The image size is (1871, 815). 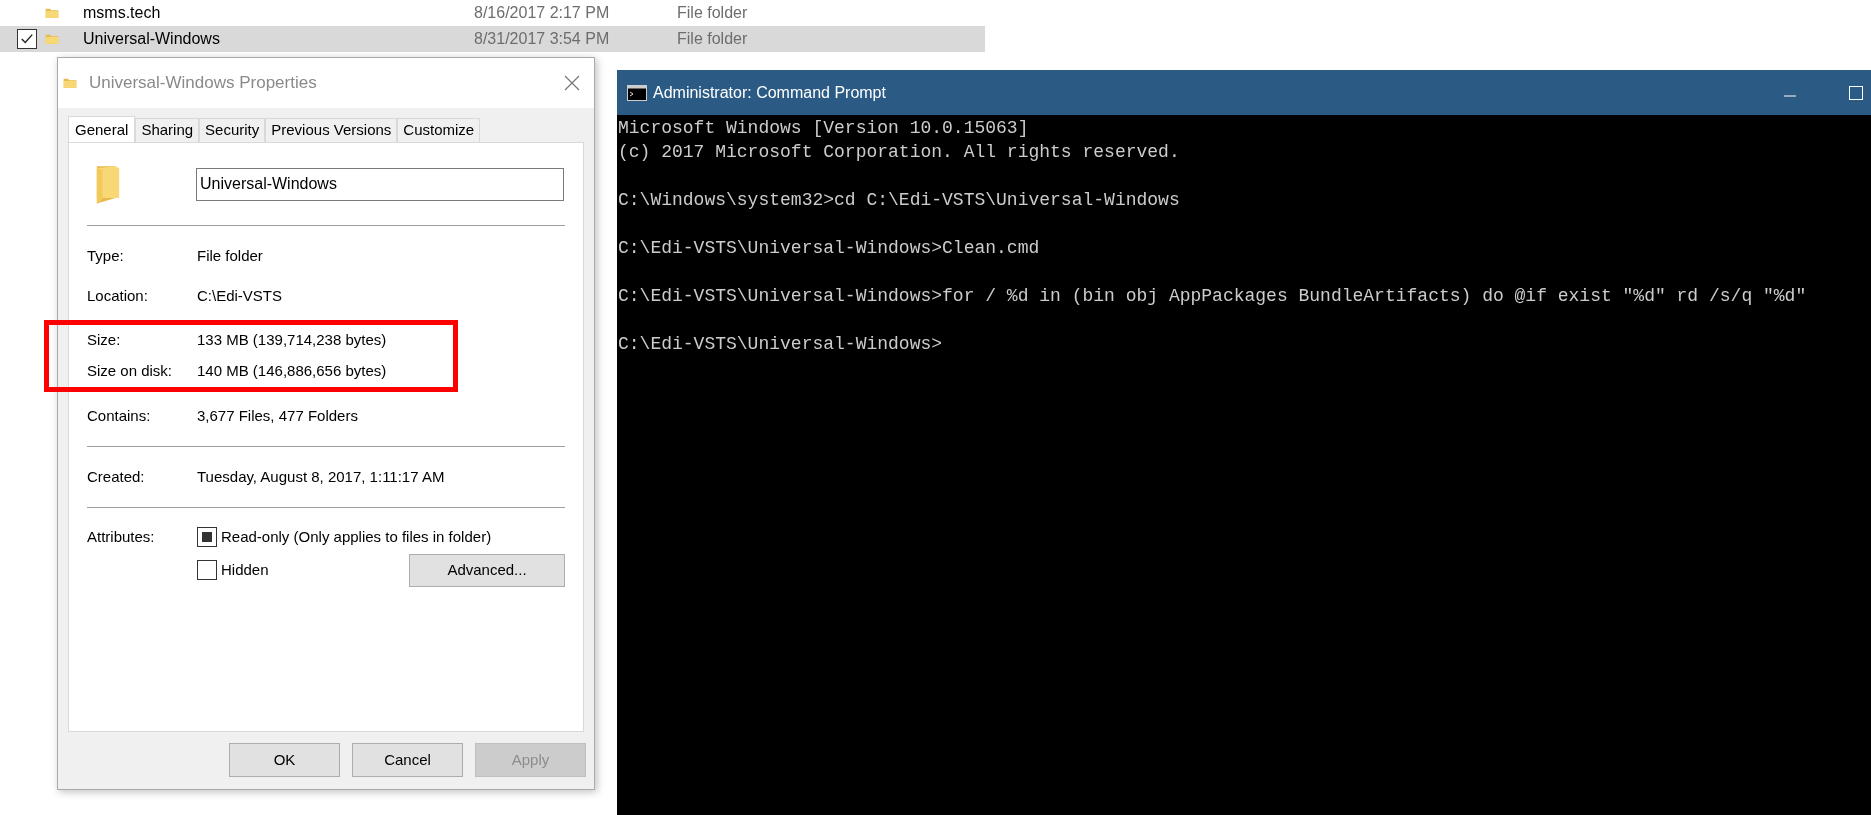 What do you see at coordinates (240, 295) in the screenshot?
I see `field-value: C:\Edi-VSTS` at bounding box center [240, 295].